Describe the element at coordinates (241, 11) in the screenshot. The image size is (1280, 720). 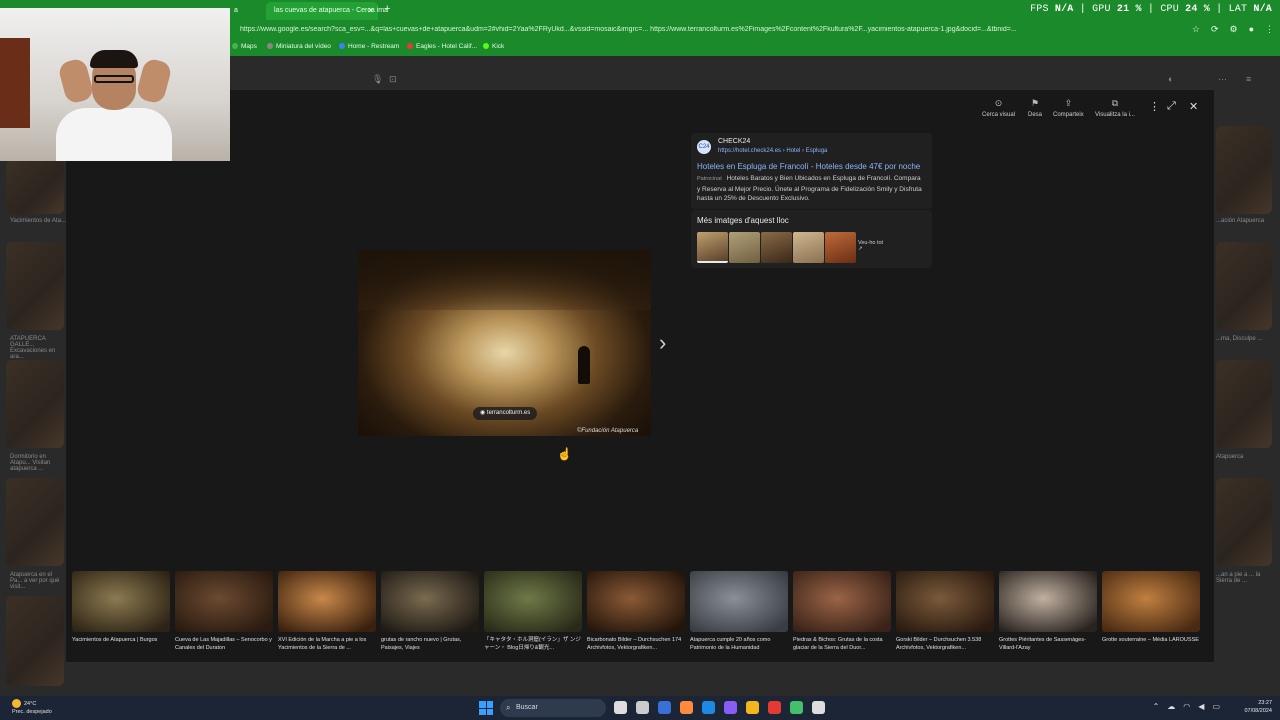
I see `tab-previous: a` at that location.